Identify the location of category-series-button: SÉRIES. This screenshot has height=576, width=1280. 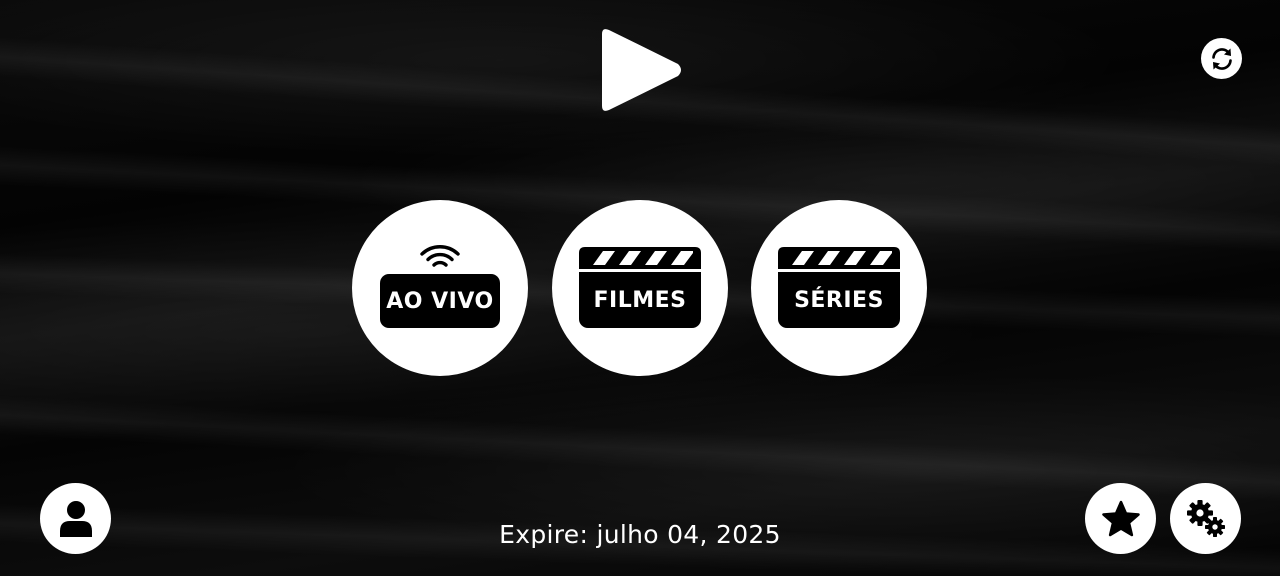
(839, 288).